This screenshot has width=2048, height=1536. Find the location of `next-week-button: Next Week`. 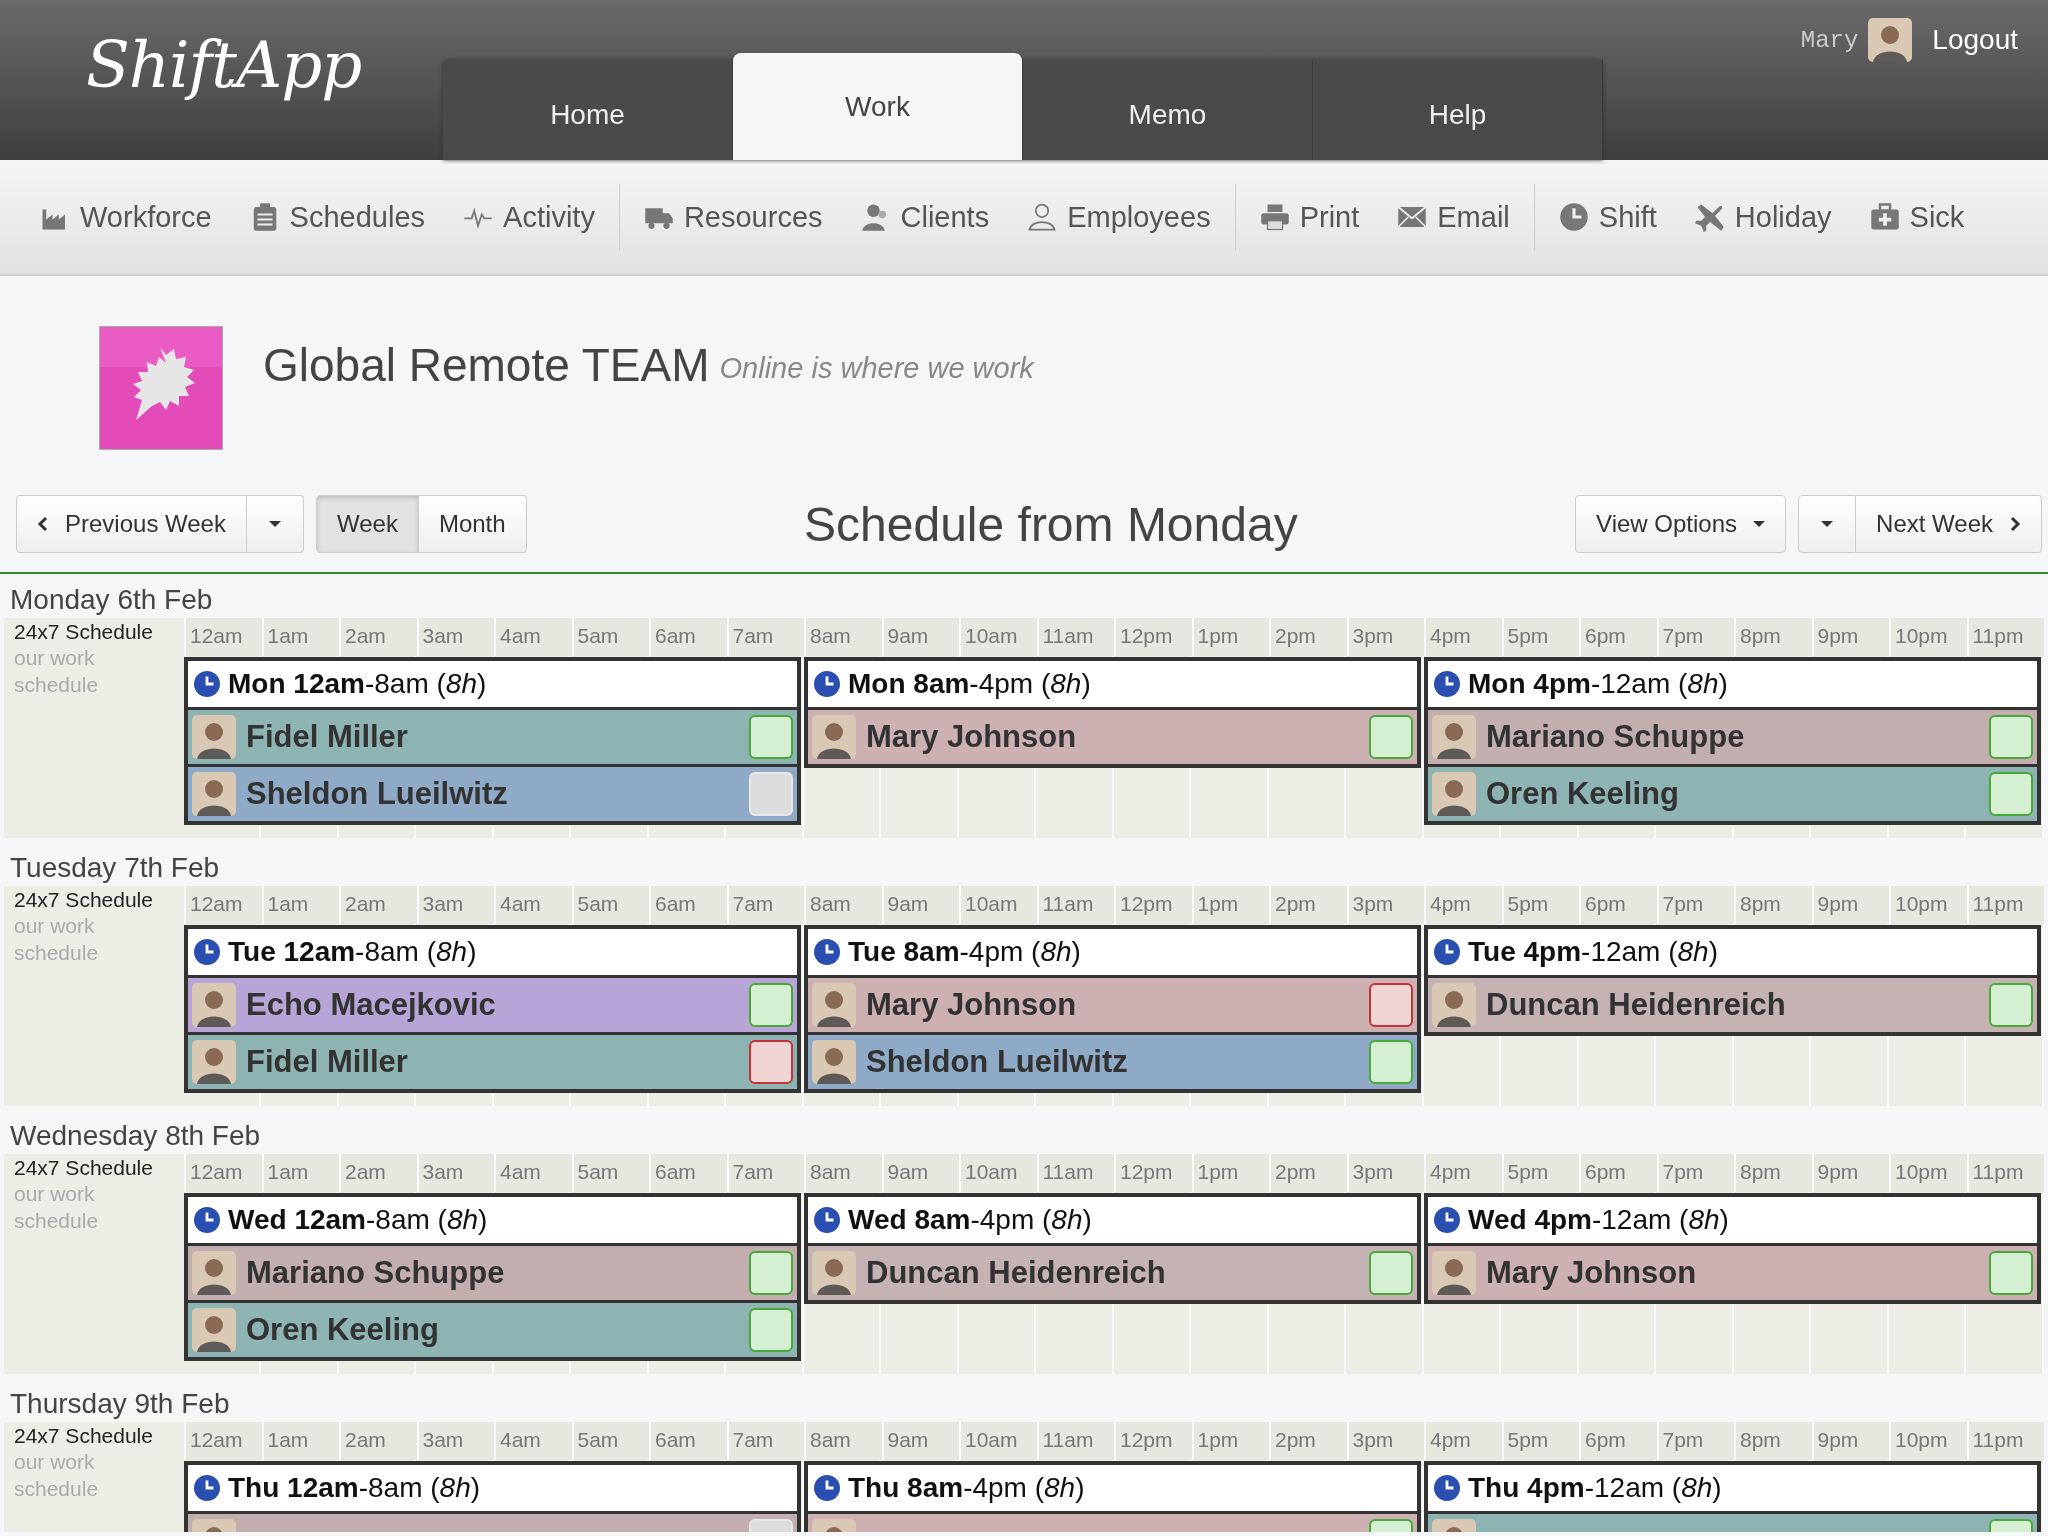

next-week-button: Next Week is located at coordinates (1949, 524).